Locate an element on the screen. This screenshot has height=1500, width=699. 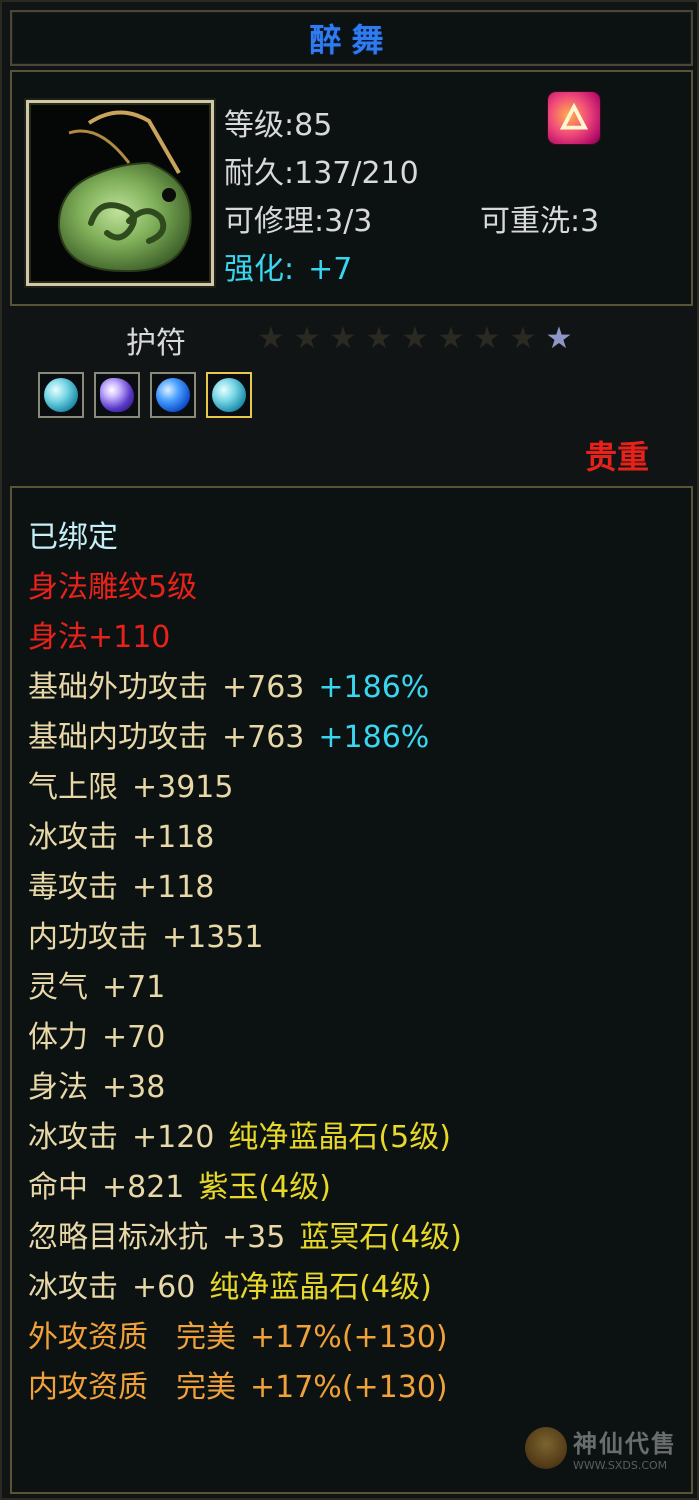
watermark-title: 神仙代售 is located at coordinates (625, 1444).